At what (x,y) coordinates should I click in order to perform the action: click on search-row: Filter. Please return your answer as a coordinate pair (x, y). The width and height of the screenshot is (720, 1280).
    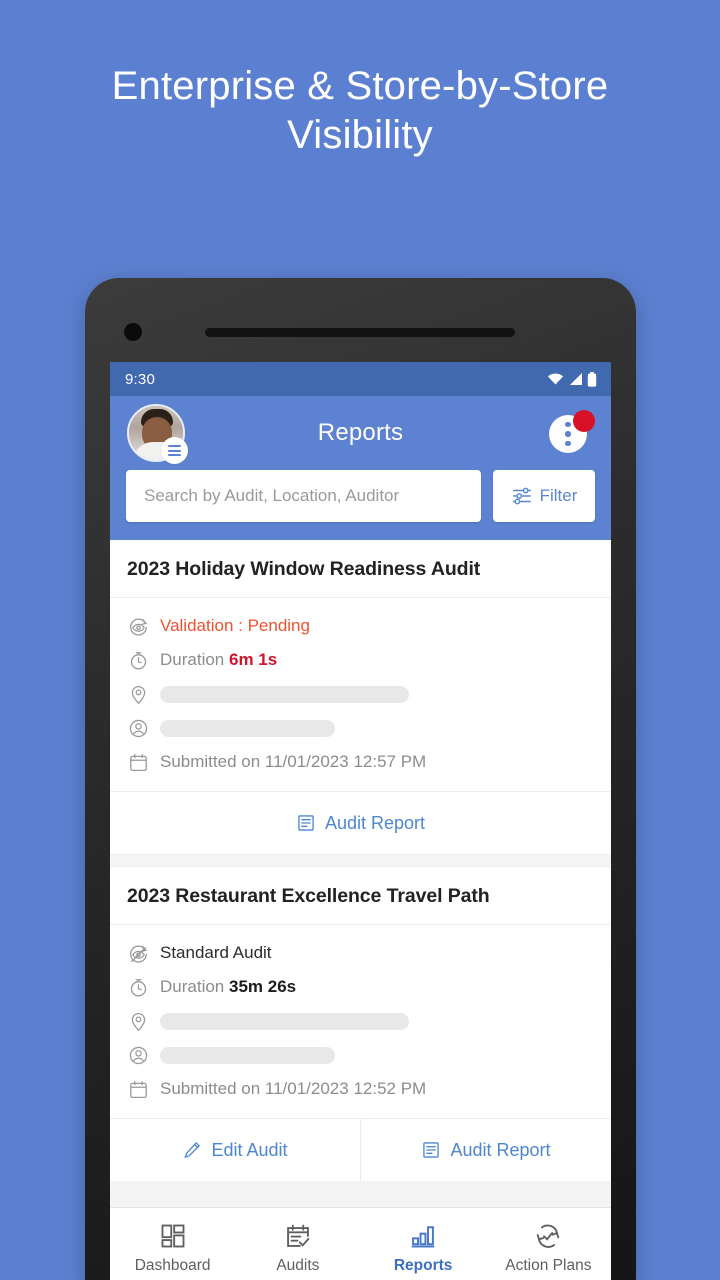
    Looking at the image, I should click on (360, 505).